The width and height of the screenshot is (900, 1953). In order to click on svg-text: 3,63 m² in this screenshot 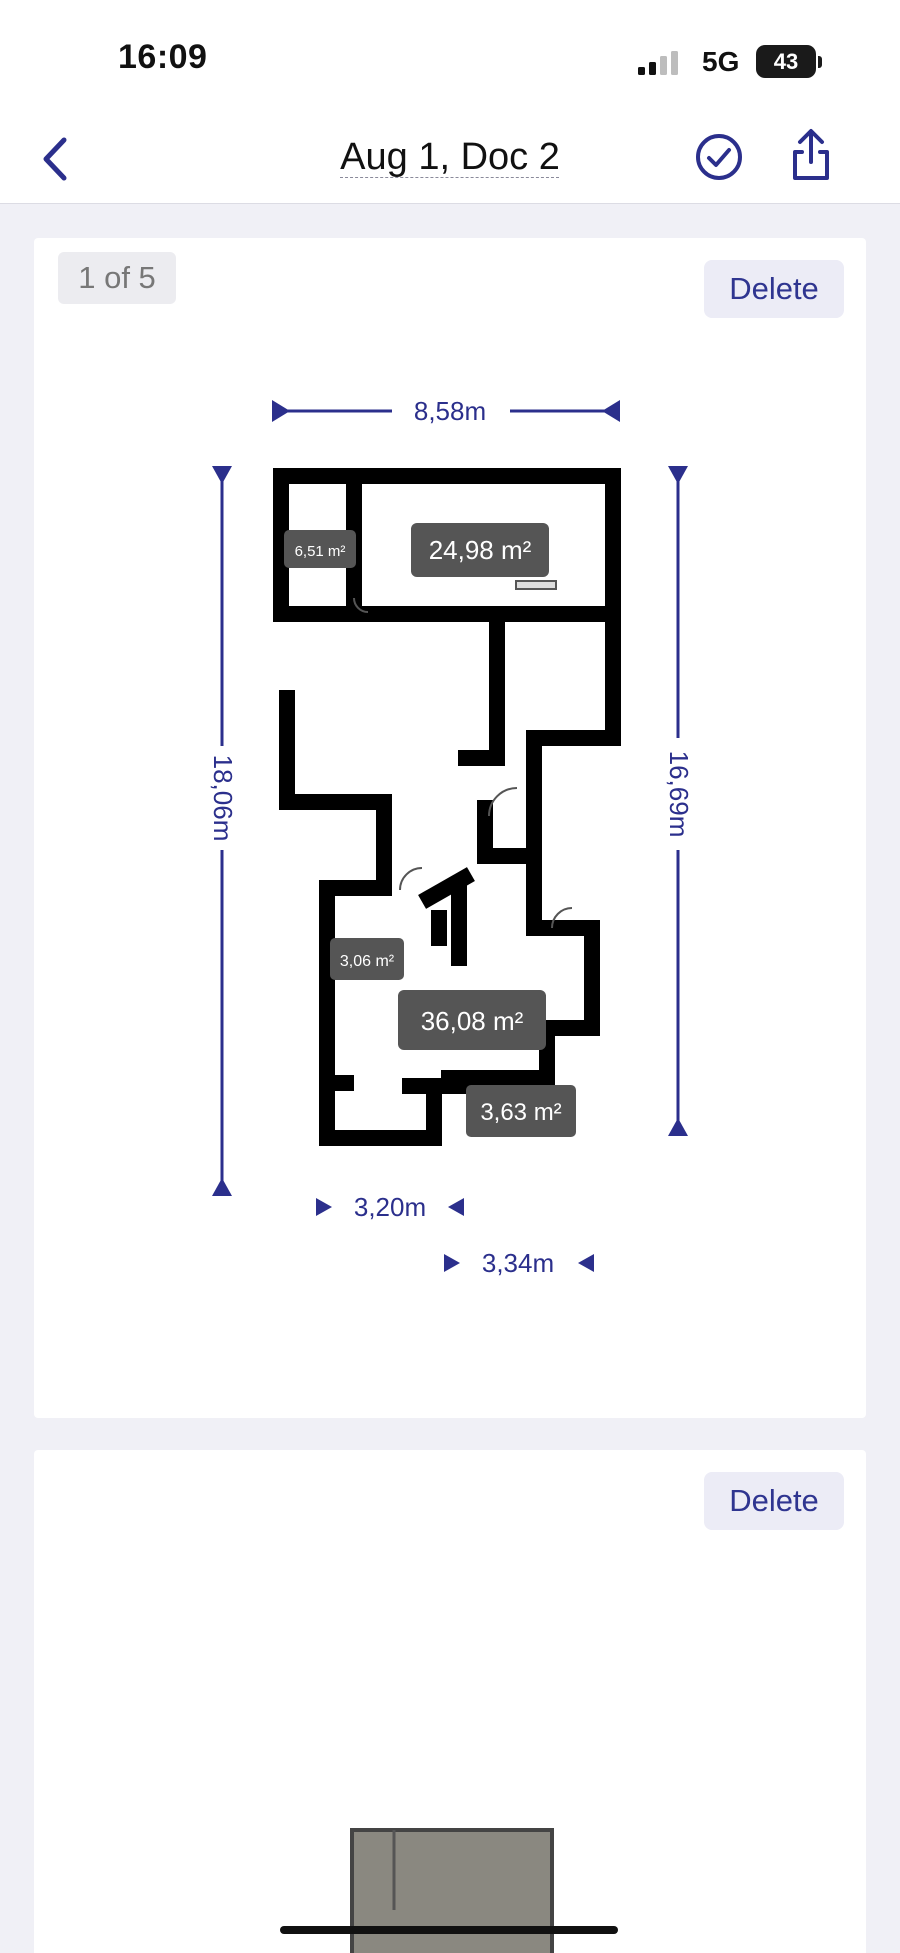, I will do `click(520, 1112)`.